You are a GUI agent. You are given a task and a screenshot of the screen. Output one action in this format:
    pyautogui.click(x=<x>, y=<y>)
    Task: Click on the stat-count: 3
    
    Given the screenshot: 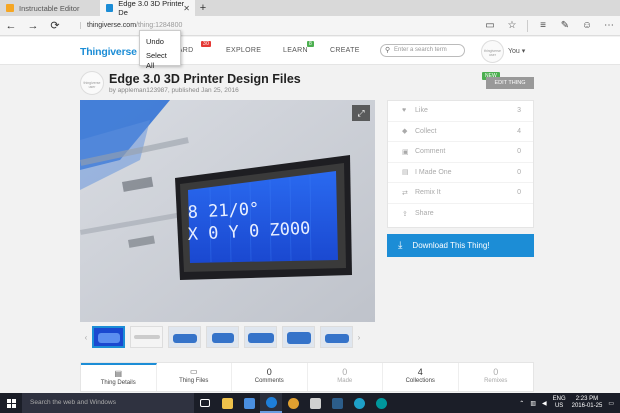 What is the action you would take?
    pyautogui.click(x=519, y=111)
    